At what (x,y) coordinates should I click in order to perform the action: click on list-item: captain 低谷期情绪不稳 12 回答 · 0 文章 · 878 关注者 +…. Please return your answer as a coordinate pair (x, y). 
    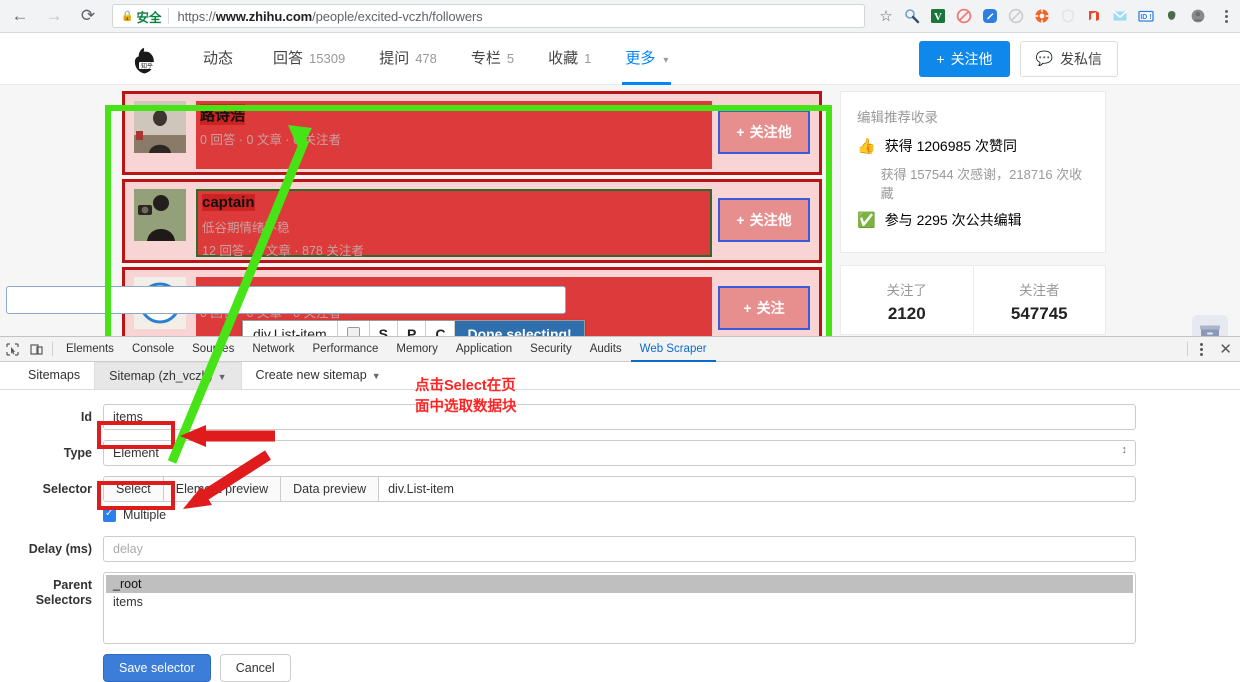
    Looking at the image, I should click on (472, 221).